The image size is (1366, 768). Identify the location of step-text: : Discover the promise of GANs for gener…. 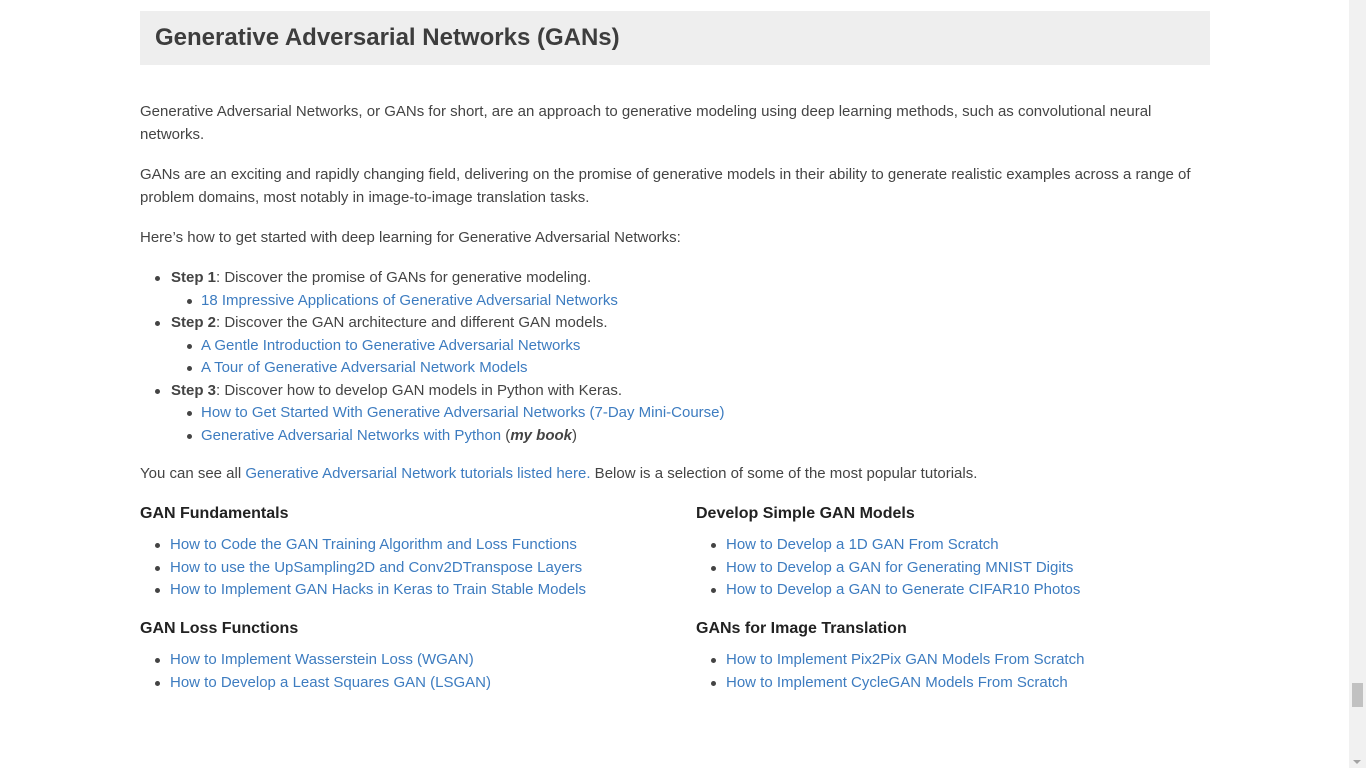
(404, 277).